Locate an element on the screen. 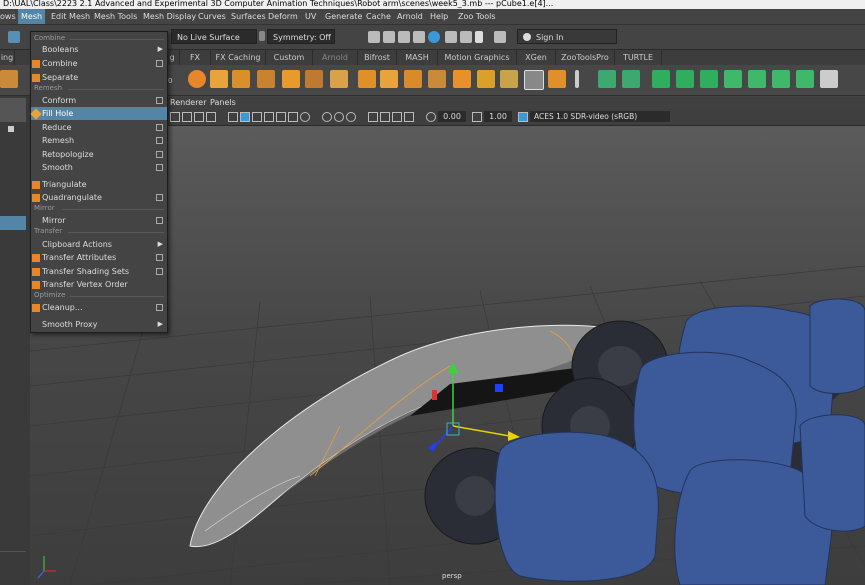  menu-uv: UV is located at coordinates (310, 16).